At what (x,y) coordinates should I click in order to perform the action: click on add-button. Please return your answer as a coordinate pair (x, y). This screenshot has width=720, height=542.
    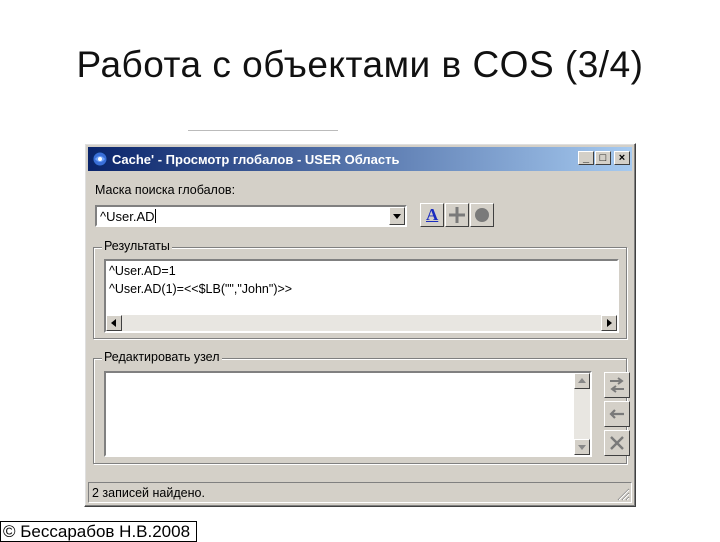
    Looking at the image, I should click on (457, 215).